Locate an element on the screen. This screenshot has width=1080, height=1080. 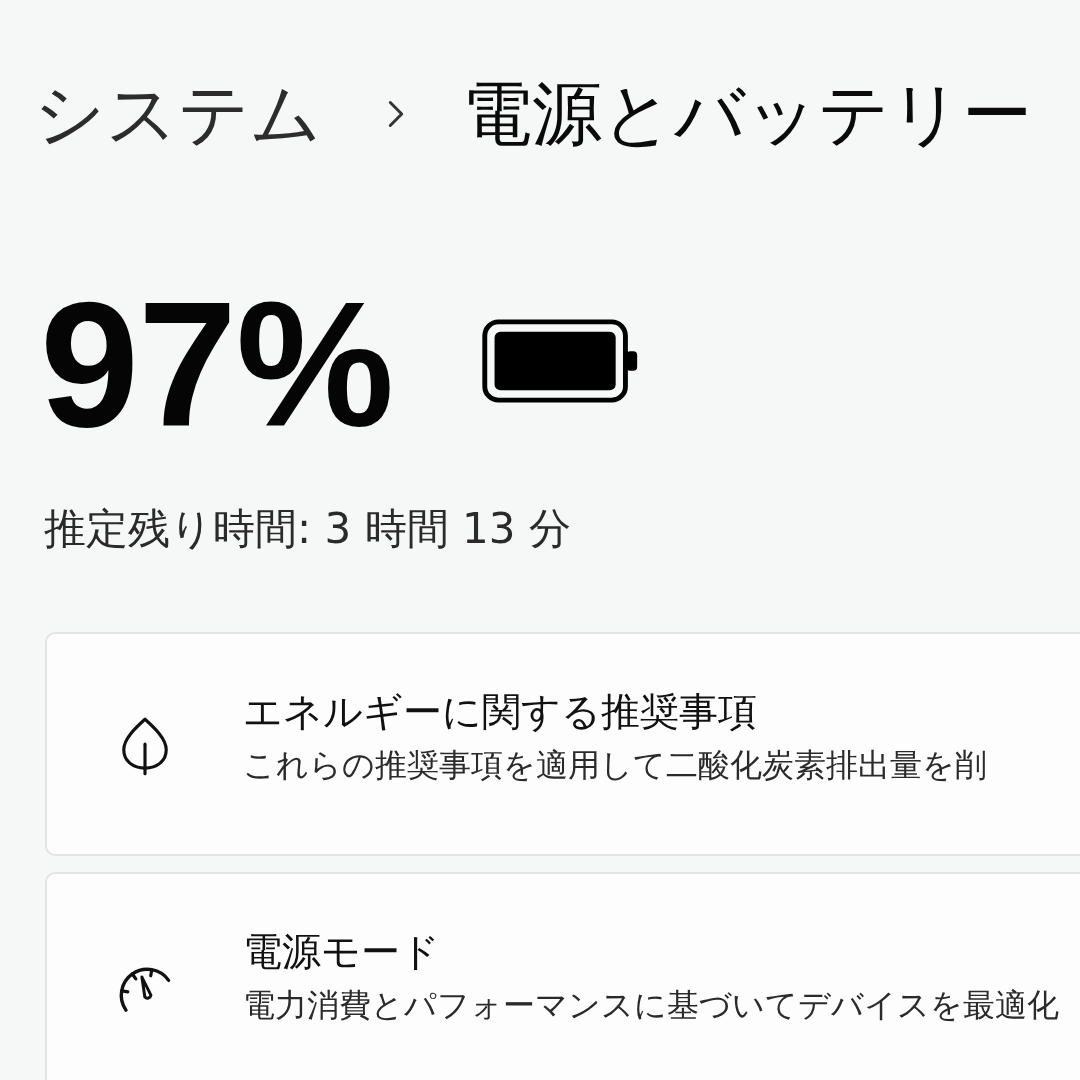
chevron-icon is located at coordinates (396, 114).